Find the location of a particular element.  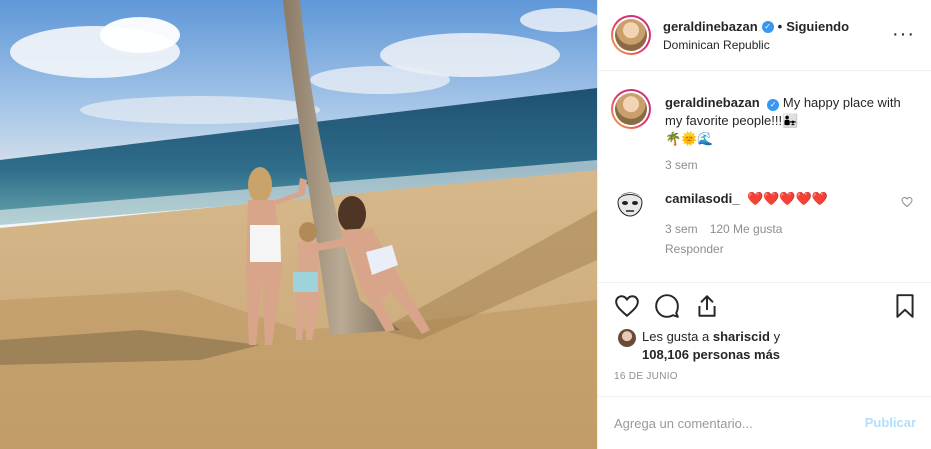

comment-username: camilasodi_ is located at coordinates (702, 198).